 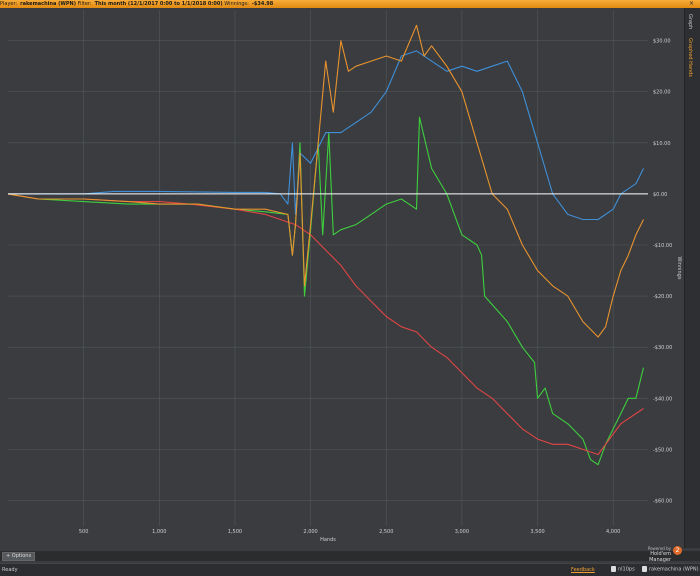 I want to click on x-axis-label: Hands, so click(x=328, y=540).